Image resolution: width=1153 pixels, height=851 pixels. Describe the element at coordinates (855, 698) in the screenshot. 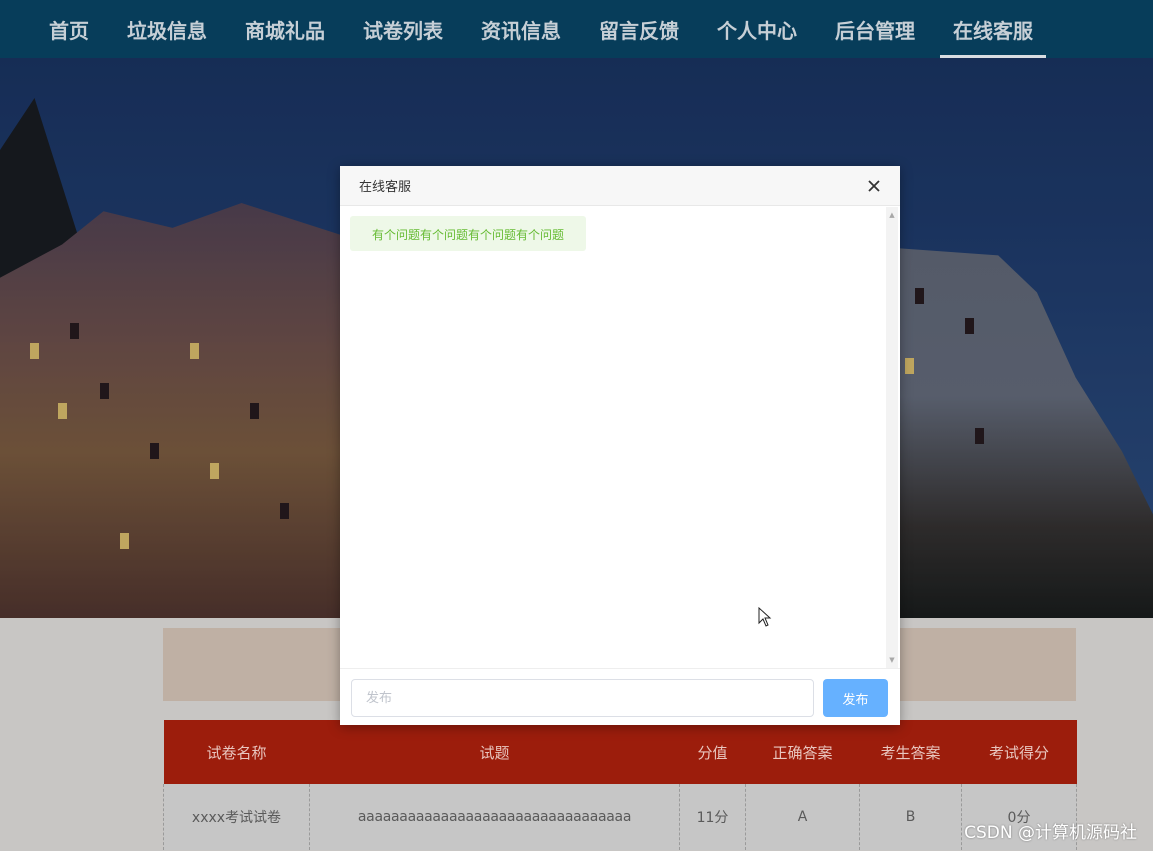

I see `send-button: 发布` at that location.